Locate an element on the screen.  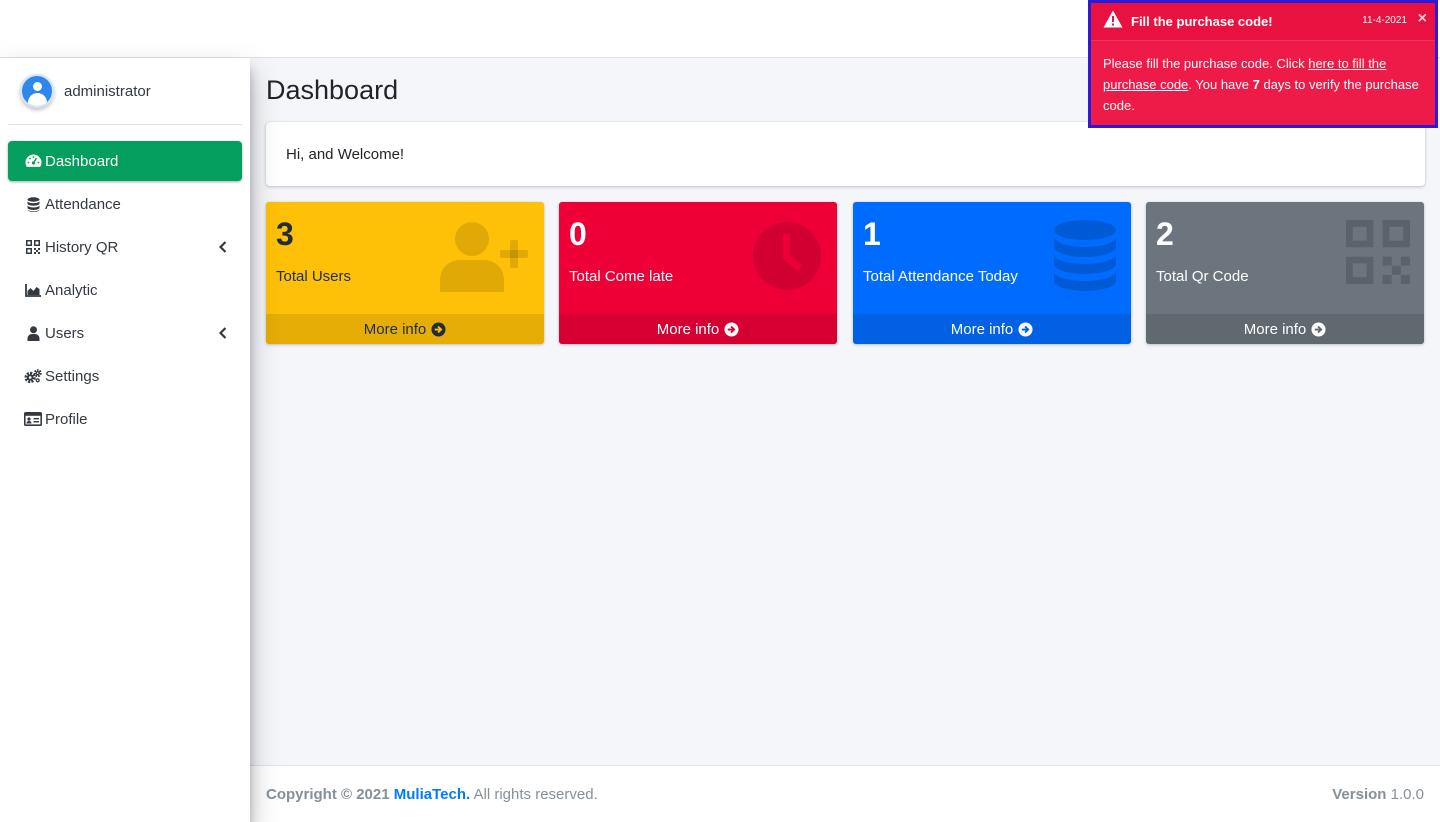
box-label: Total Come late is located at coordinates (621, 276).